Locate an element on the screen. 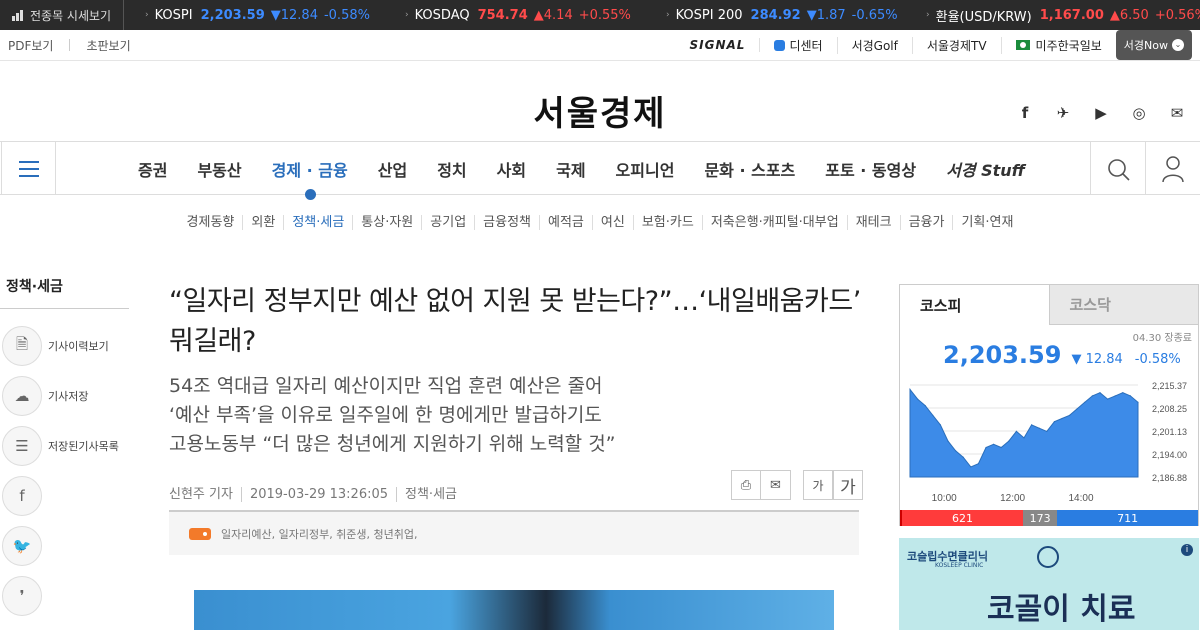 The width and height of the screenshot is (1200, 630). article-tags: 일자리예산, 일자리정부, 취준생, 청년취업, is located at coordinates (319, 534).